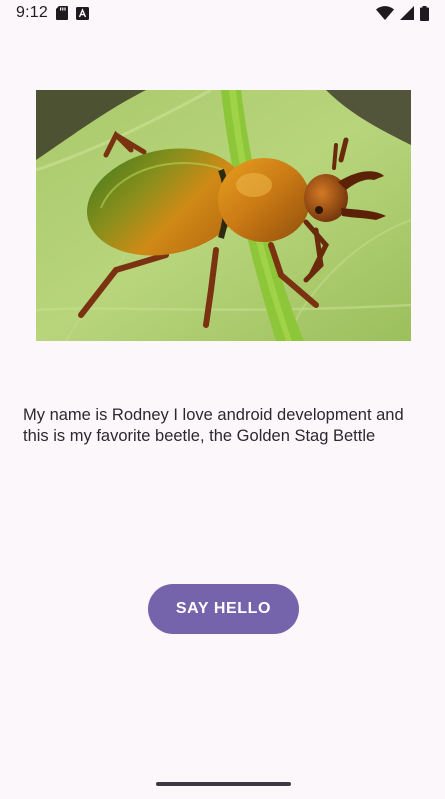 The image size is (445, 799). I want to click on battery-icon, so click(424, 13).